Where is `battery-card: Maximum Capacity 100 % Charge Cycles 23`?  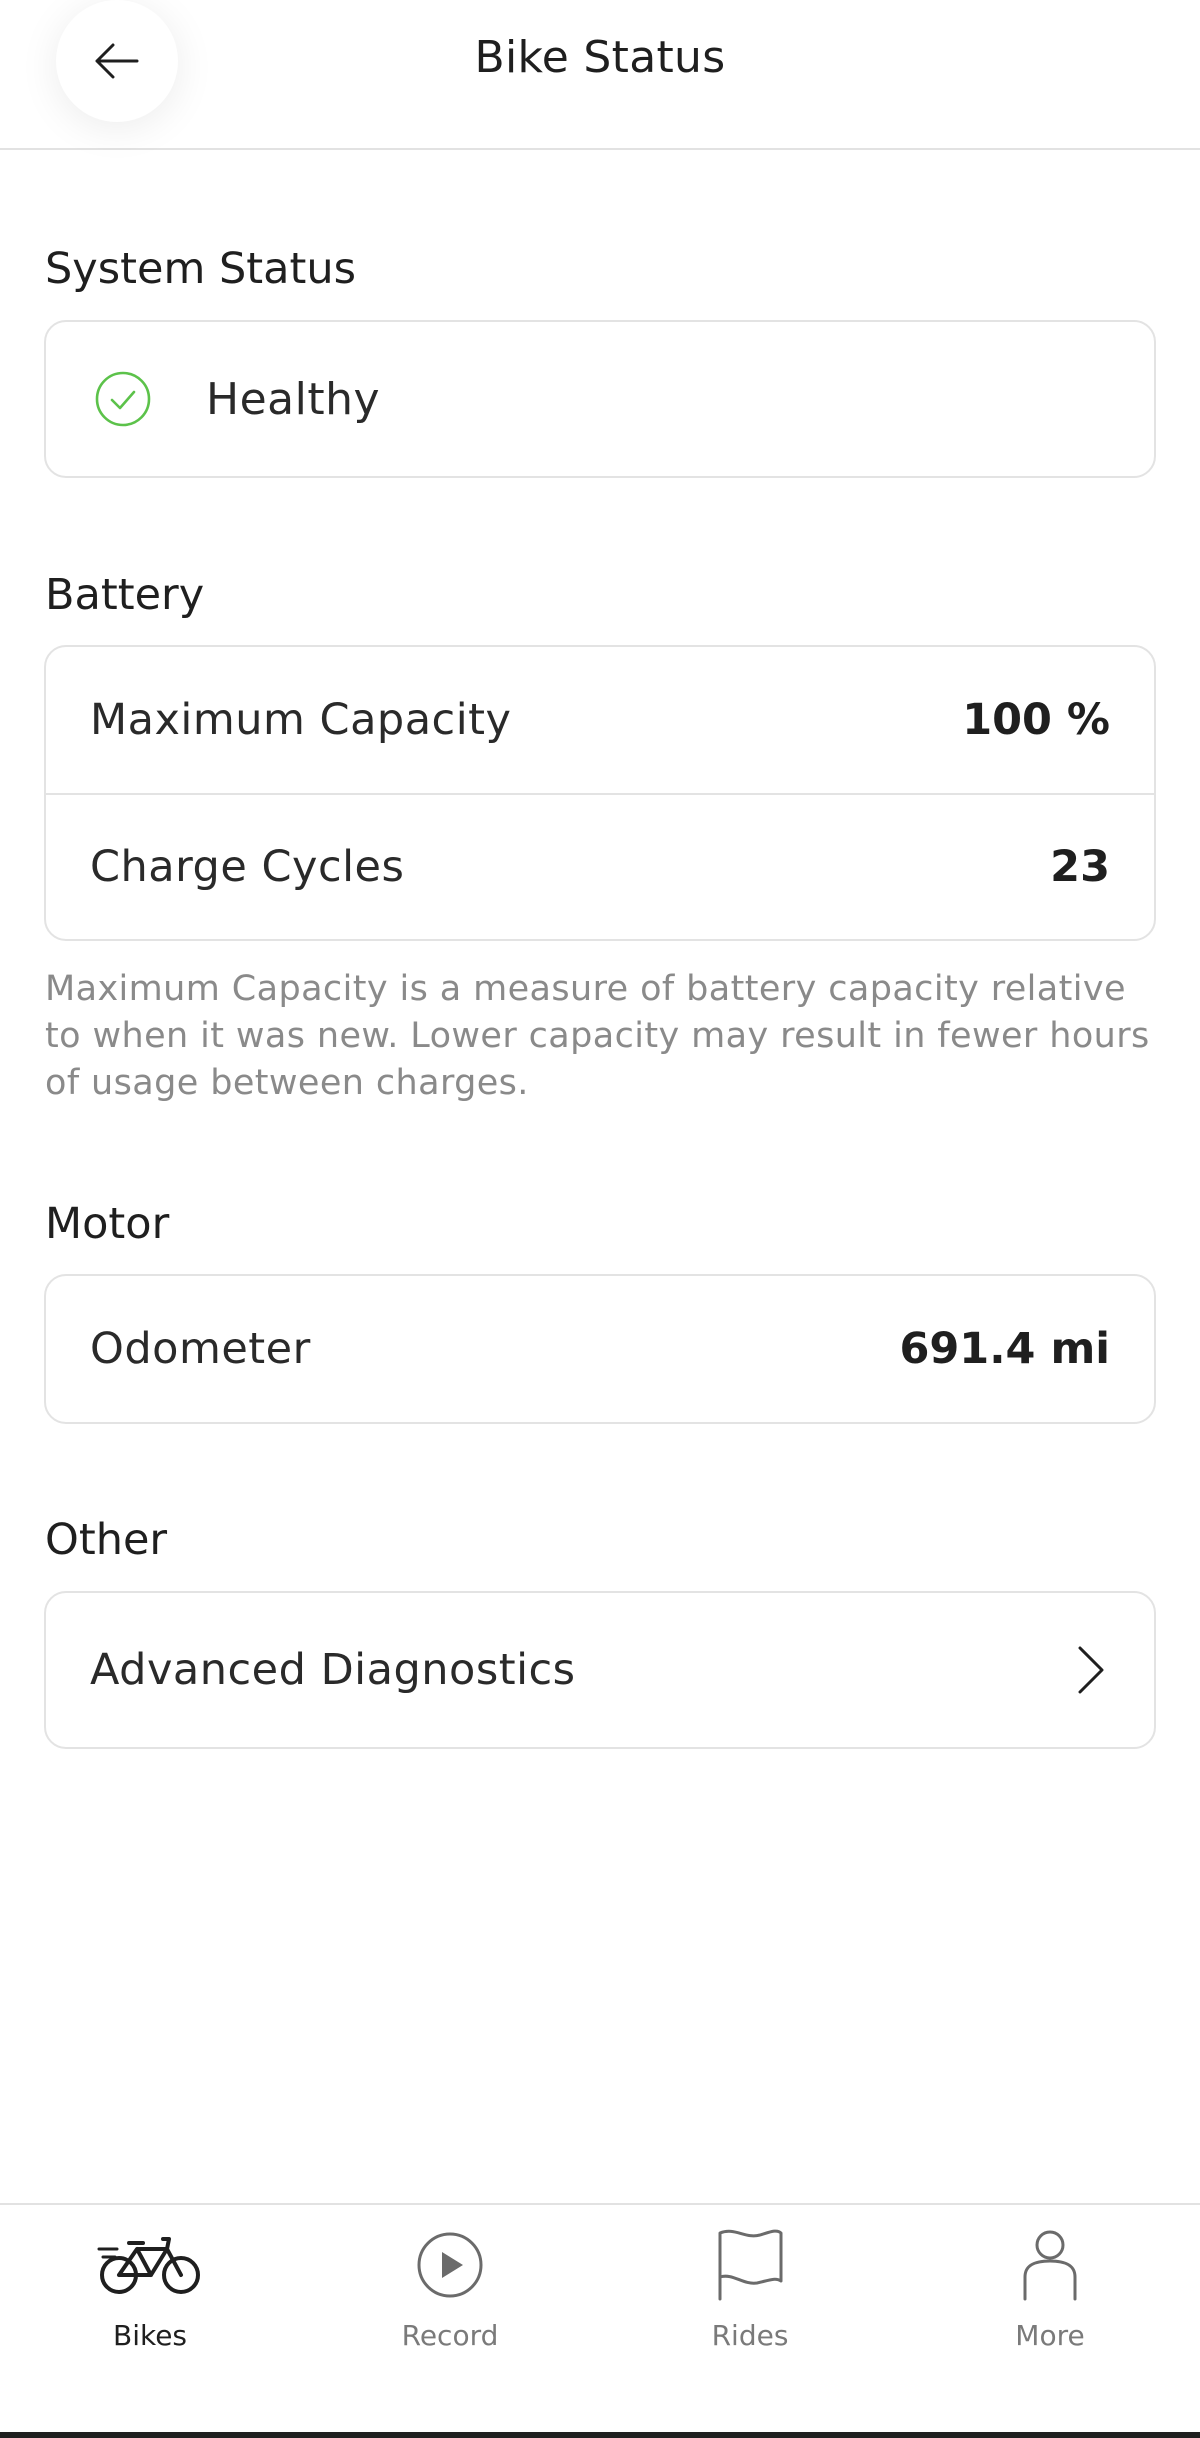 battery-card: Maximum Capacity 100 % Charge Cycles 23 is located at coordinates (600, 793).